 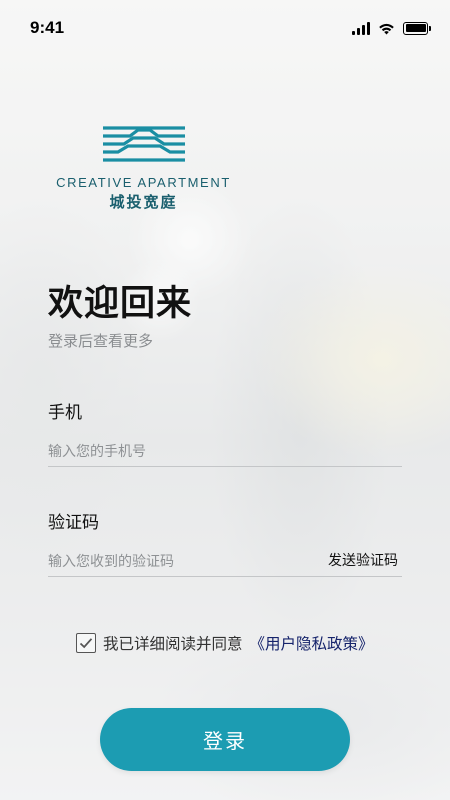 I want to click on status-bar: 9:41, so click(x=225, y=28).